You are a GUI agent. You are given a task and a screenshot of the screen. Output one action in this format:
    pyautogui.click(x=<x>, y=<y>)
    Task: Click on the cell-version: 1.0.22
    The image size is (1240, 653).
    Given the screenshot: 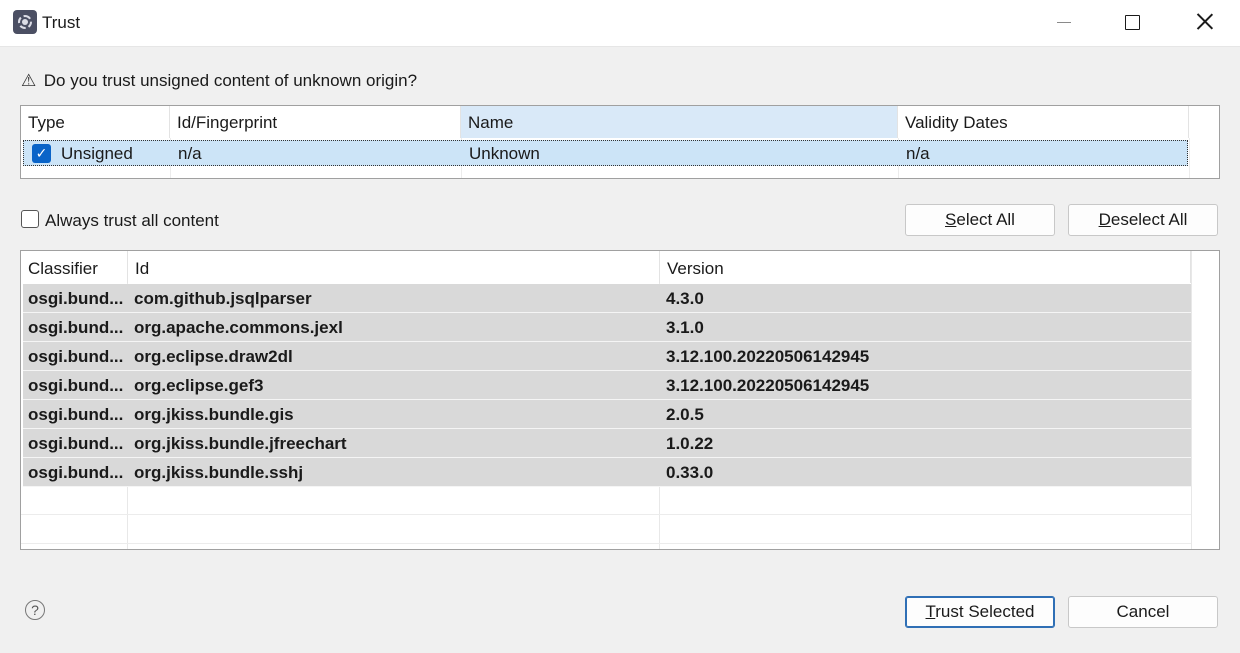 What is the action you would take?
    pyautogui.click(x=690, y=443)
    